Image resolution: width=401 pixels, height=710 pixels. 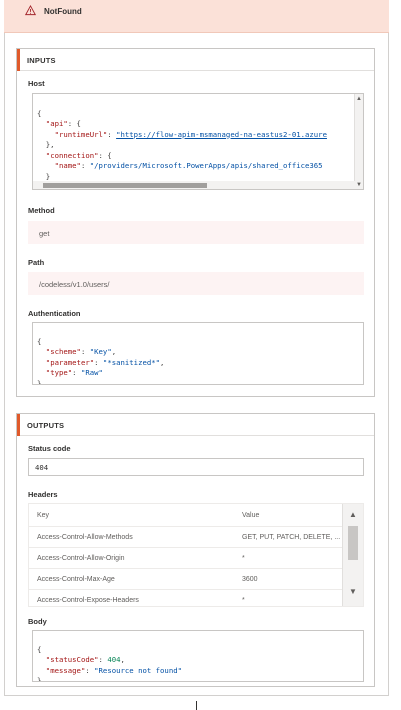 I want to click on host-horizontal-scrollbar, so click(x=194, y=185).